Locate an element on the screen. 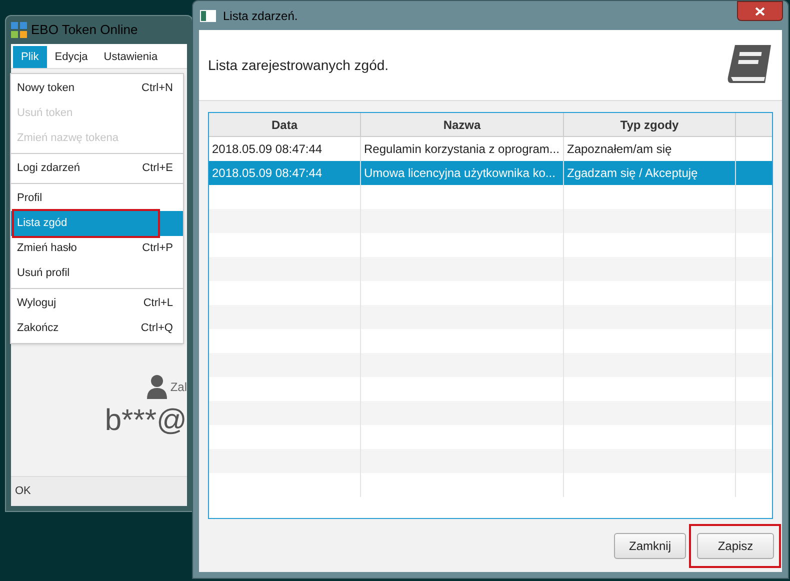 The image size is (790, 581). dialog-button: Zamknij is located at coordinates (650, 545).